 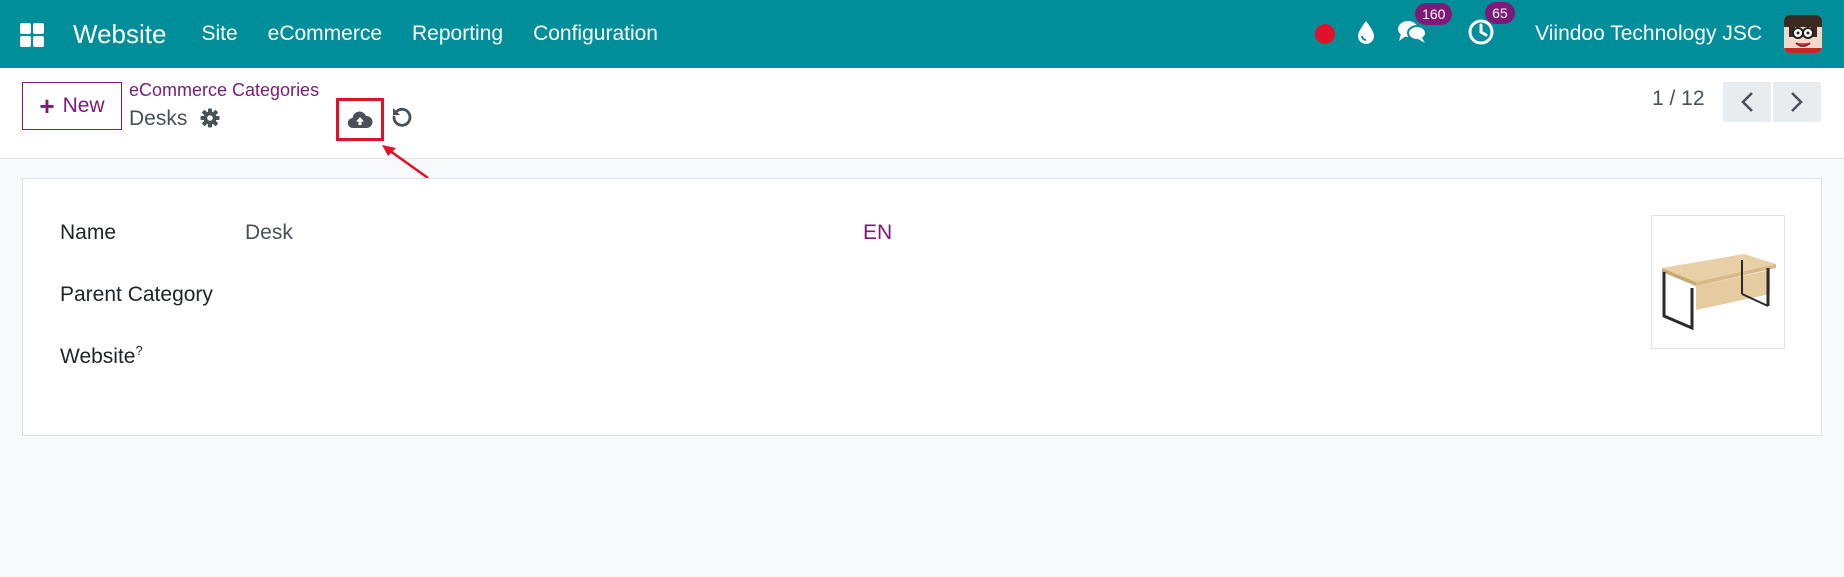 I want to click on save-button, so click(x=360, y=119).